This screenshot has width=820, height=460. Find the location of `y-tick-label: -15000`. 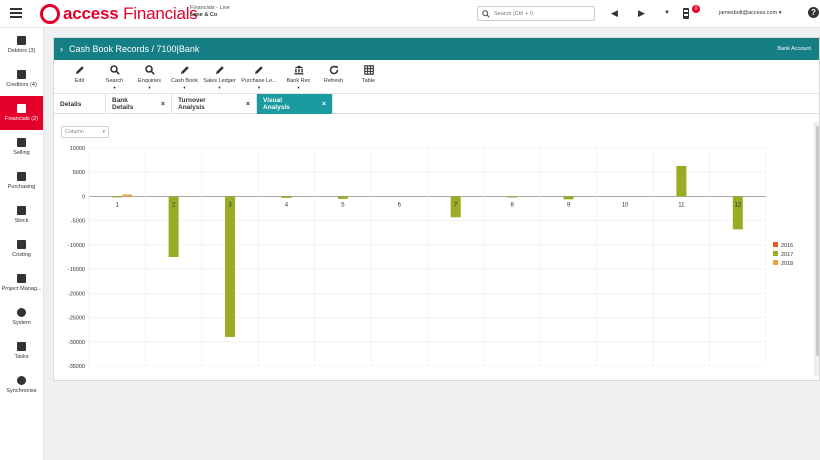

y-tick-label: -15000 is located at coordinates (76, 270).